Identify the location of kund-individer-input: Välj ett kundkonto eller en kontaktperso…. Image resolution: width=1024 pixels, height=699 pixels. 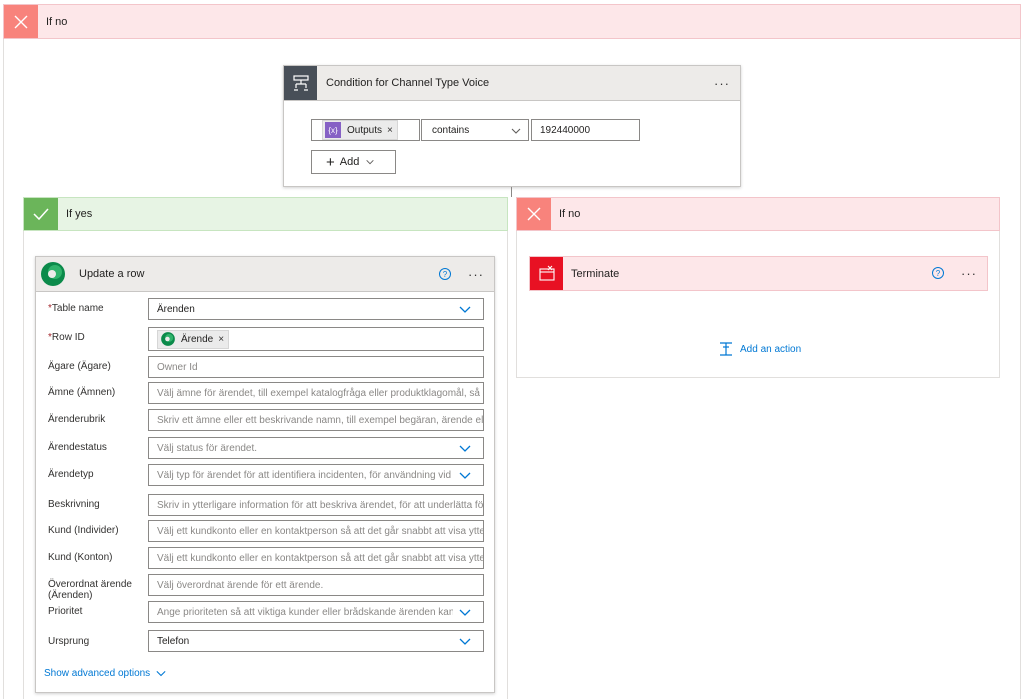
(316, 531).